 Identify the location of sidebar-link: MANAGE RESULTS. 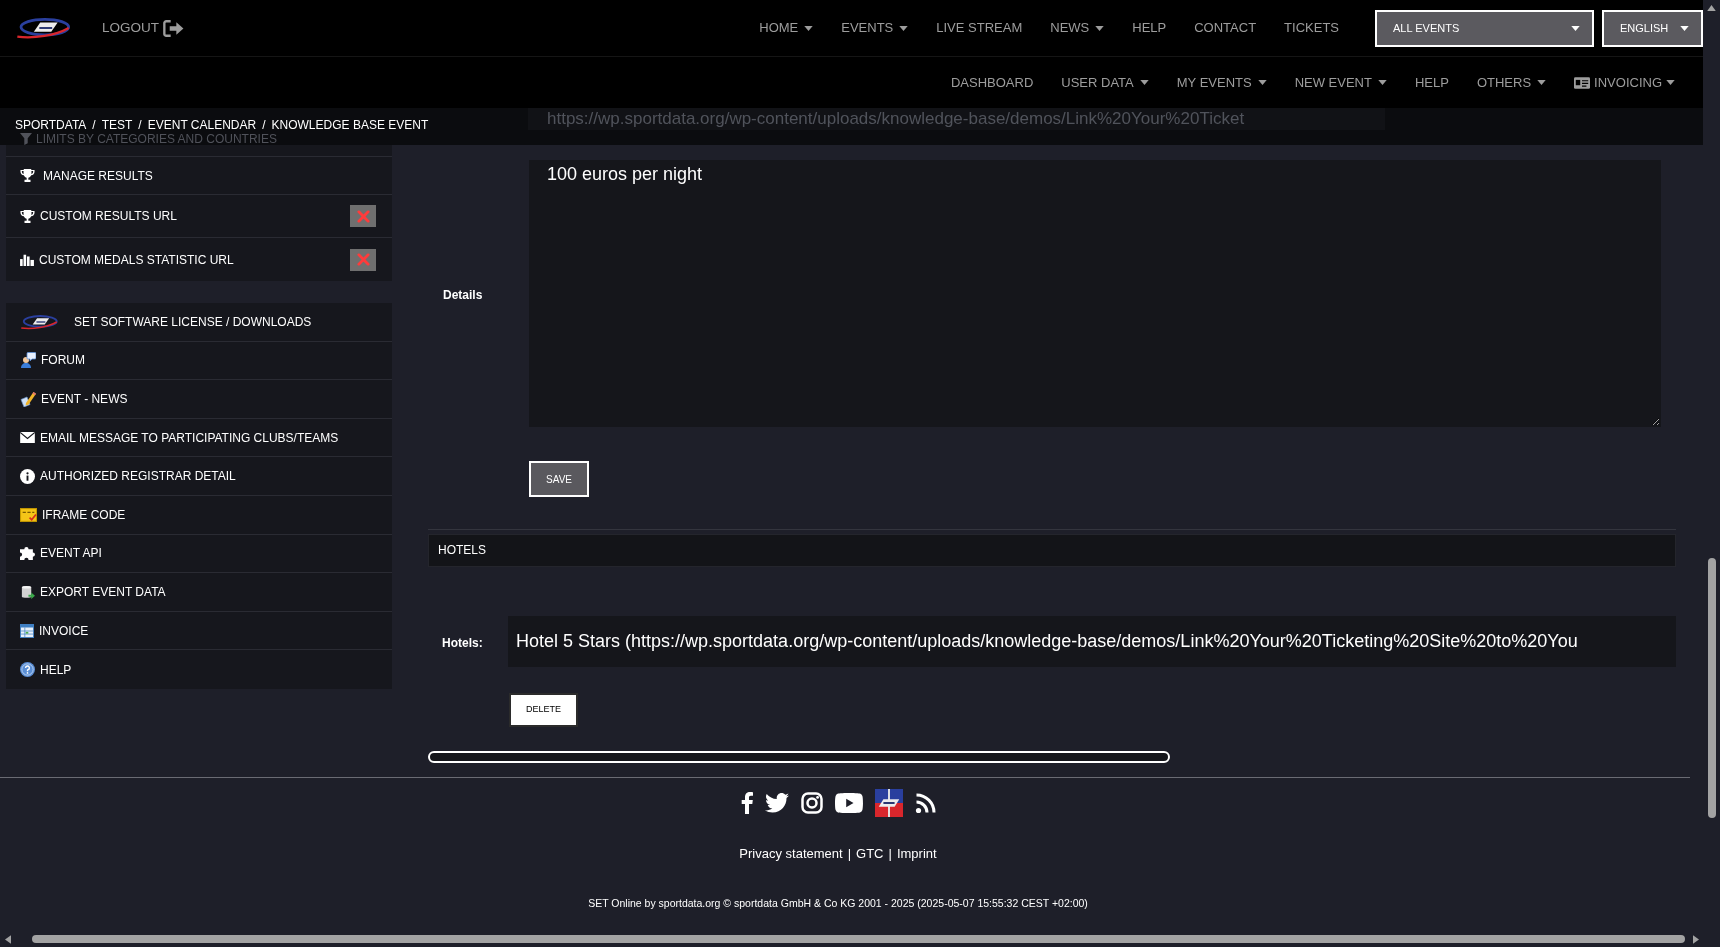
(86, 175).